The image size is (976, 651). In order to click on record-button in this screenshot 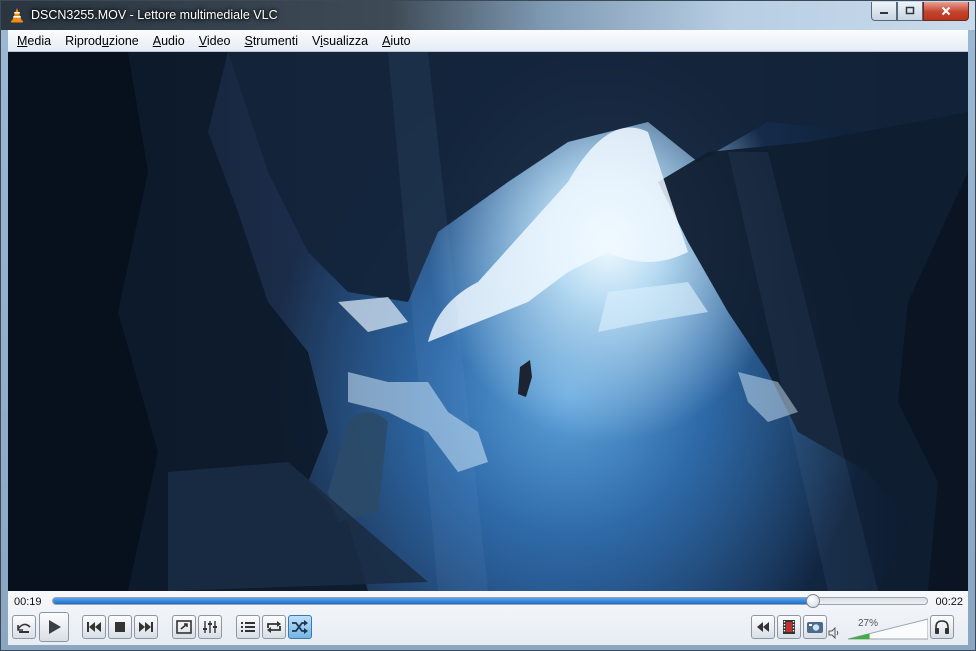, I will do `click(789, 627)`.